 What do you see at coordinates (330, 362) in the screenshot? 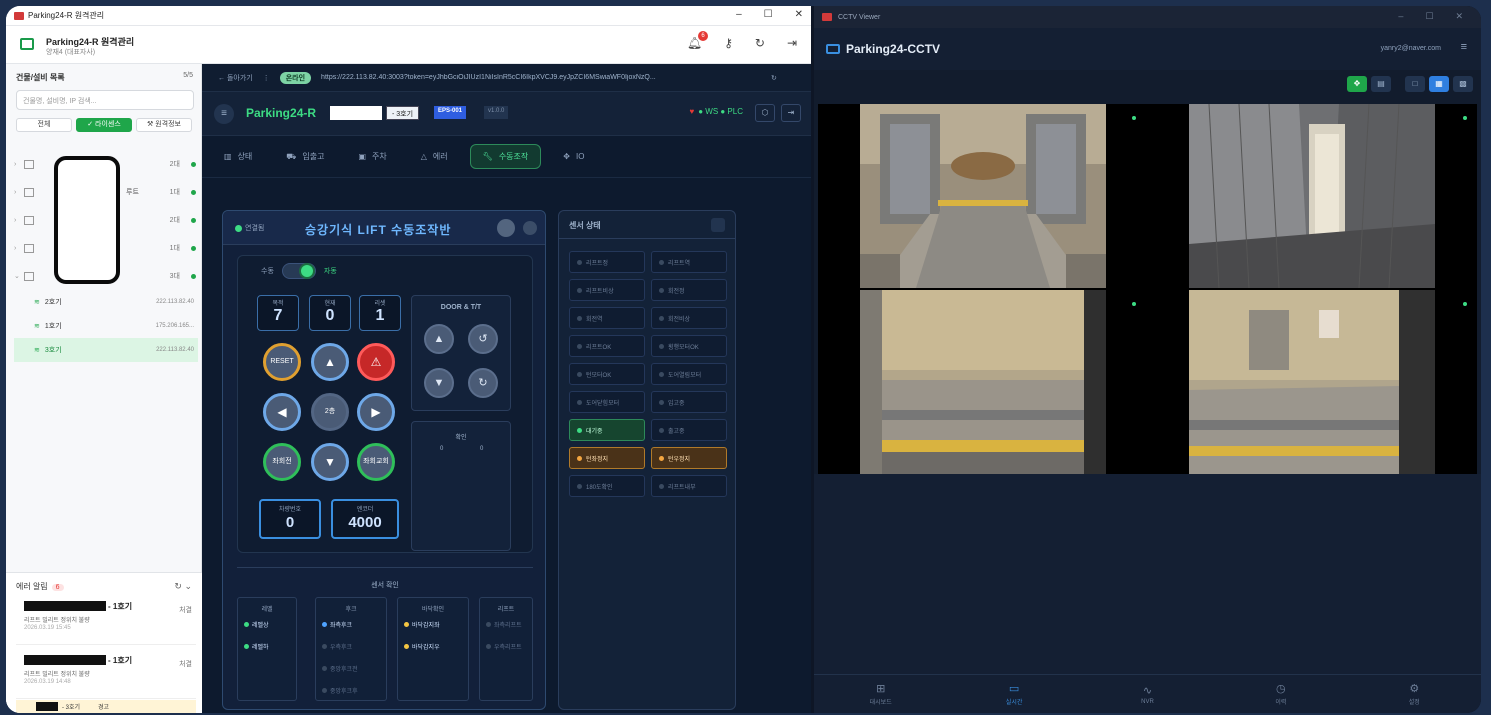
I see `up-arrow-button: ▲` at bounding box center [330, 362].